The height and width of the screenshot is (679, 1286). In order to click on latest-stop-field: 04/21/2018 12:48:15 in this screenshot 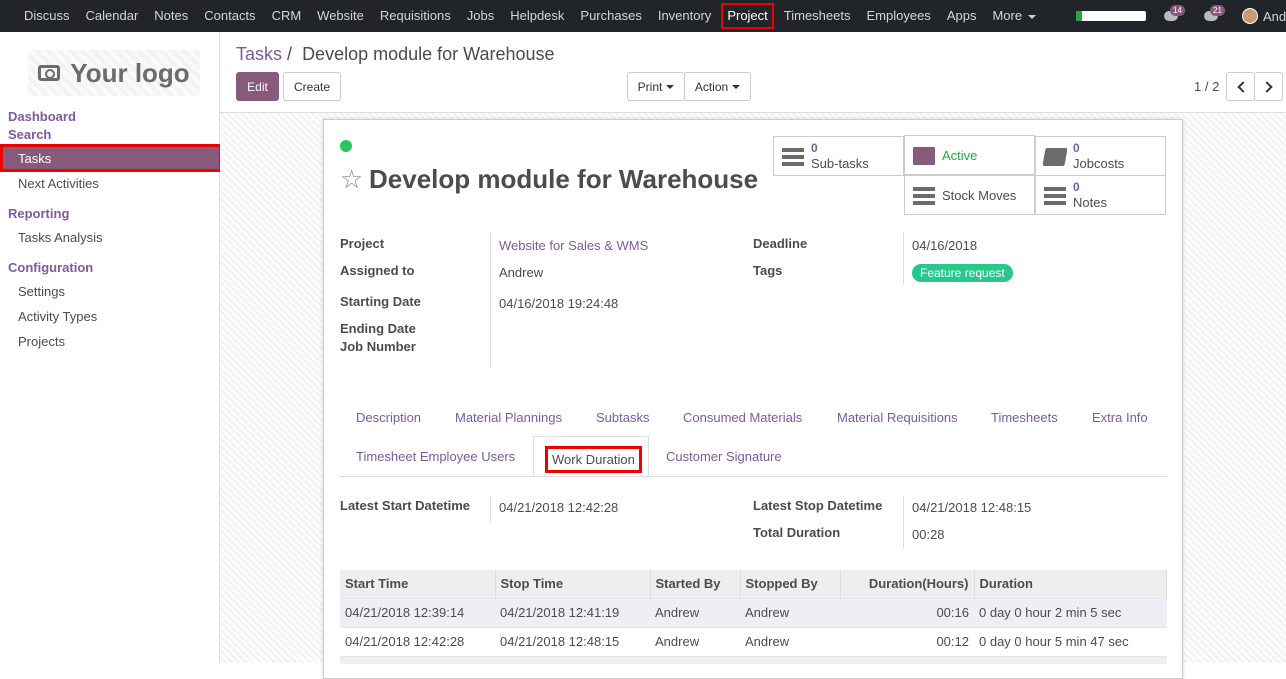, I will do `click(972, 507)`.